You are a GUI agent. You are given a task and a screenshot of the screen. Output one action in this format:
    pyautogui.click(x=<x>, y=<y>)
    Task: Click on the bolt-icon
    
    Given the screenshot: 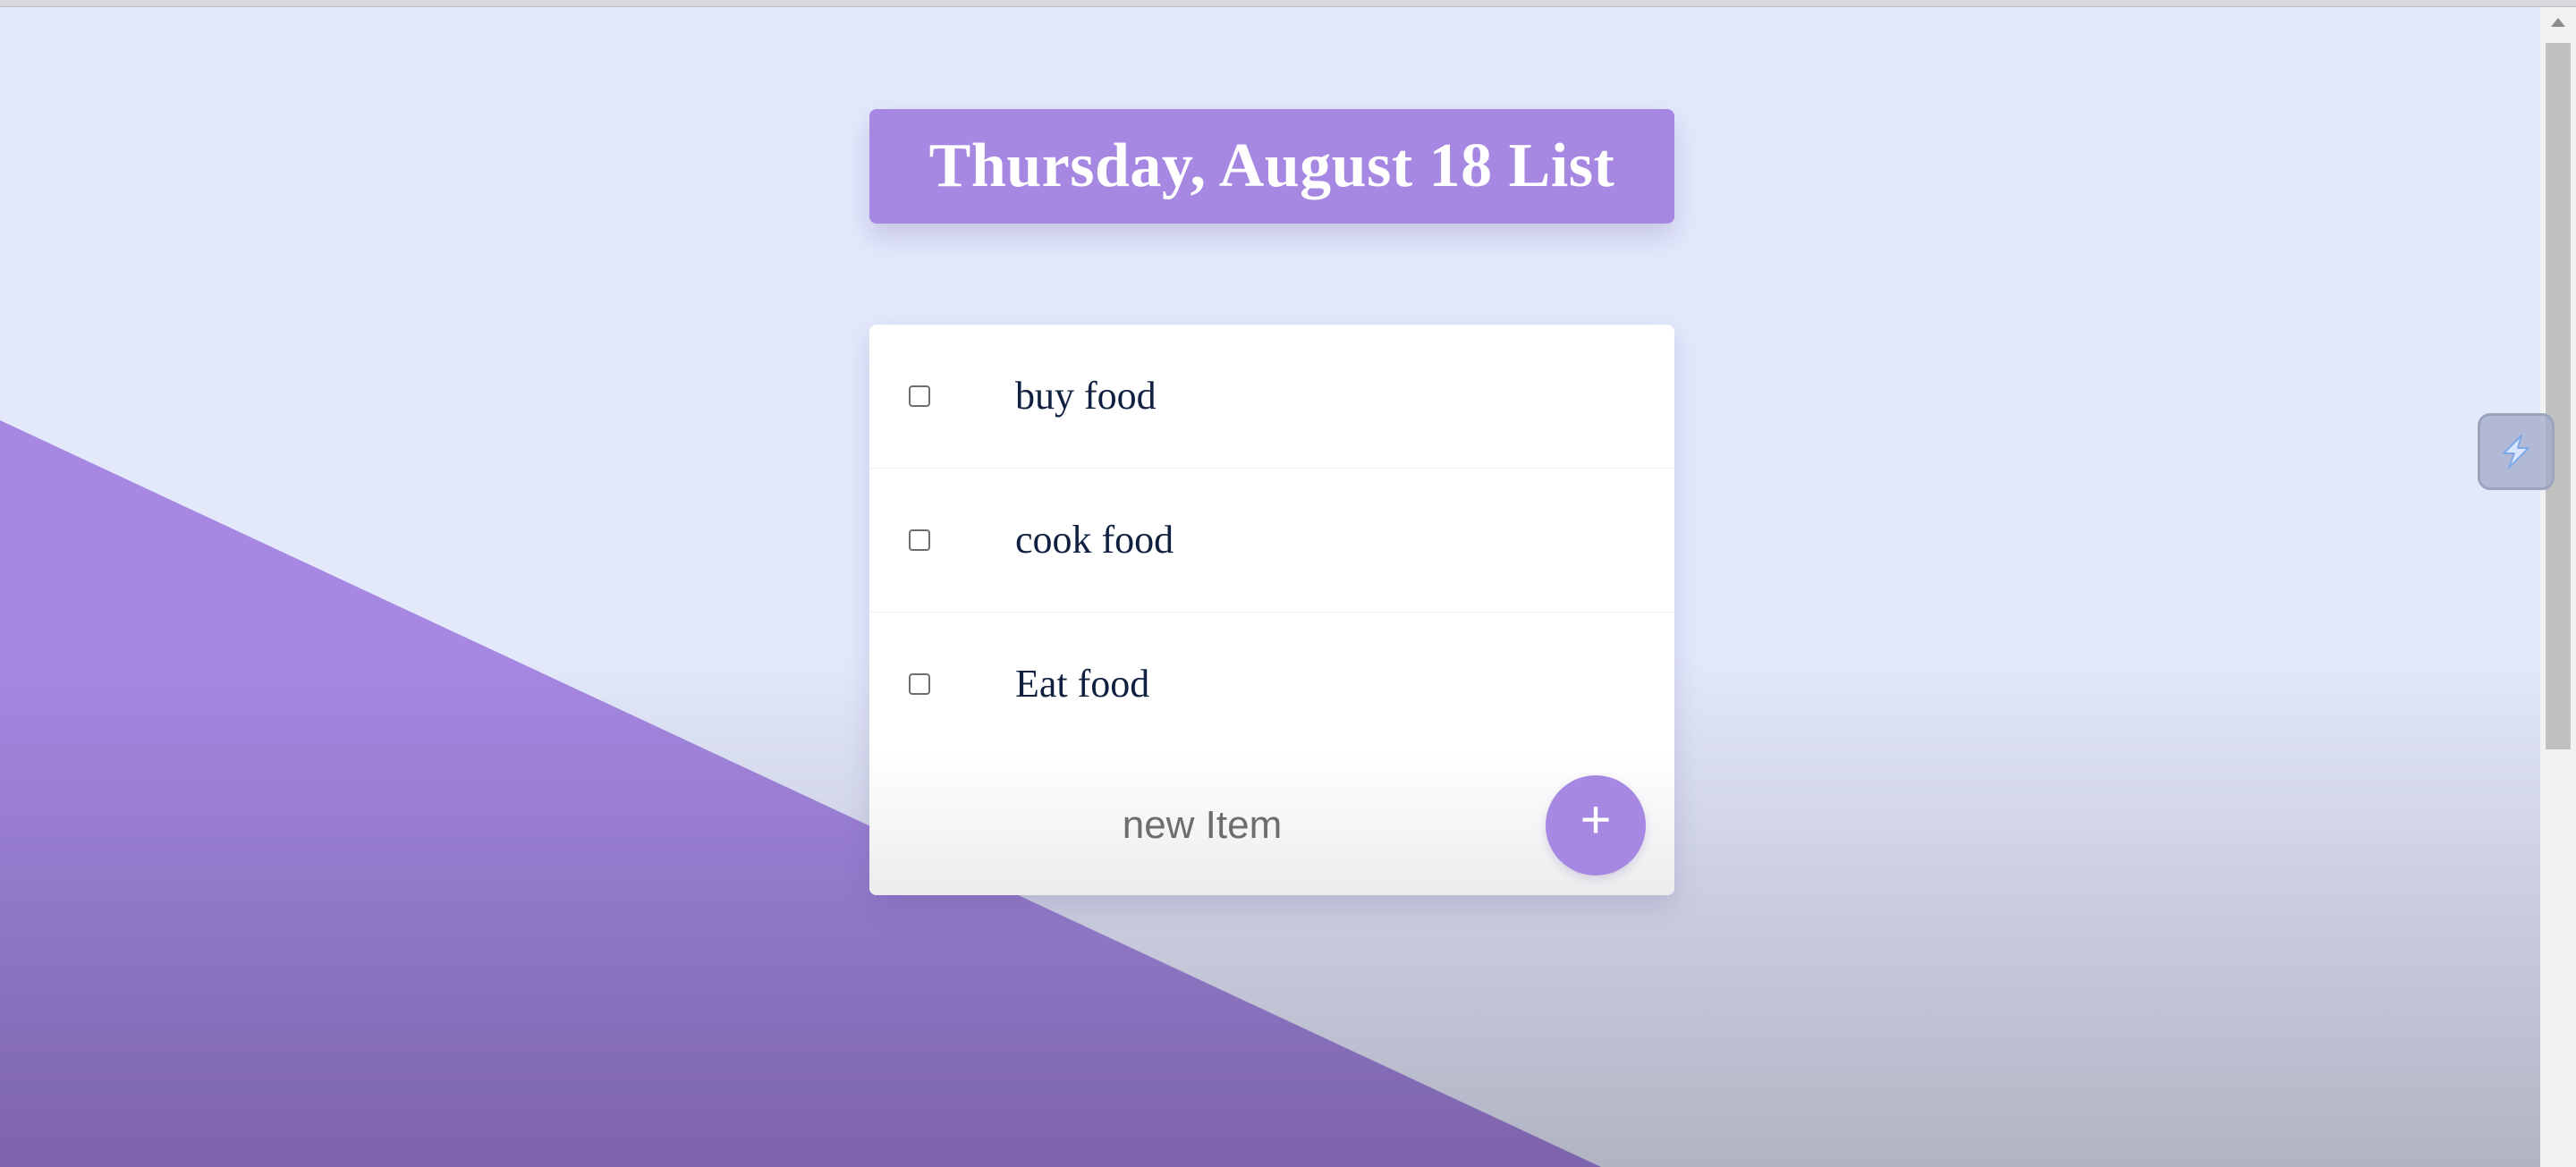 What is the action you would take?
    pyautogui.click(x=2516, y=452)
    